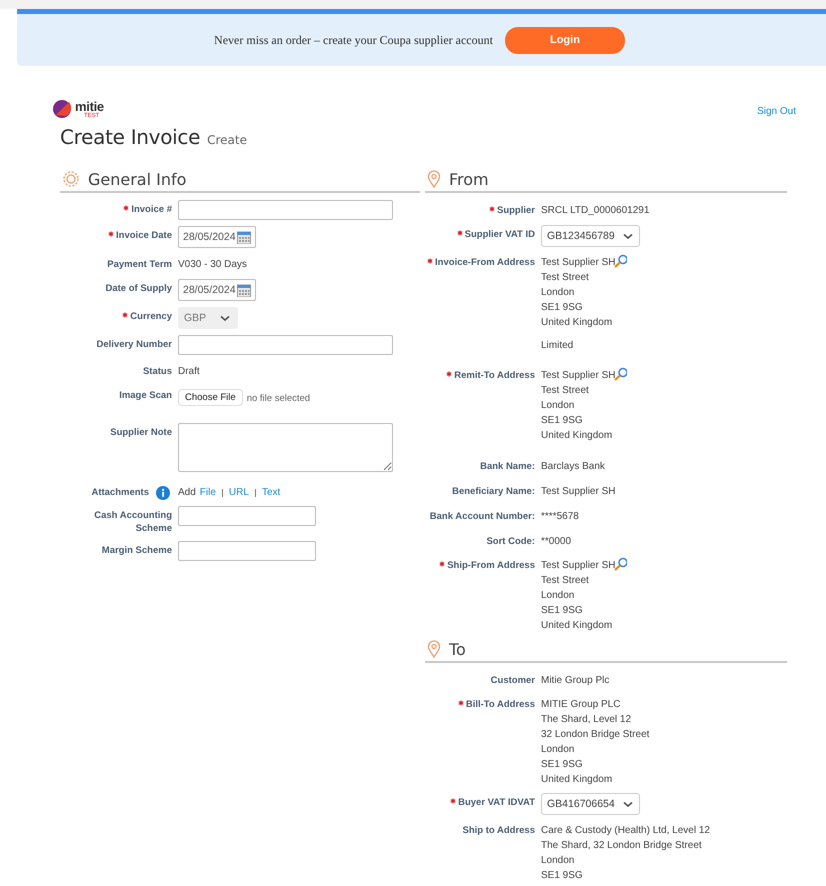 This screenshot has width=826, height=886. Describe the element at coordinates (137, 550) in the screenshot. I see `field-label: Margin Scheme` at that location.